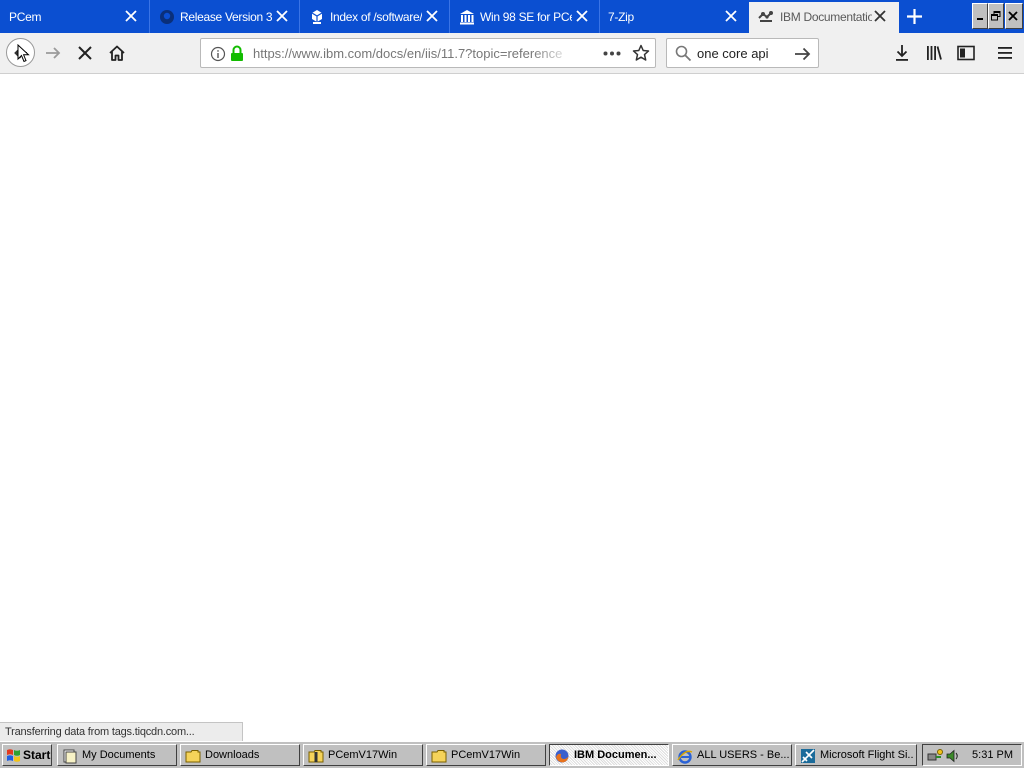 The height and width of the screenshot is (768, 1024). I want to click on tab-title: Index of /software/, so click(376, 17).